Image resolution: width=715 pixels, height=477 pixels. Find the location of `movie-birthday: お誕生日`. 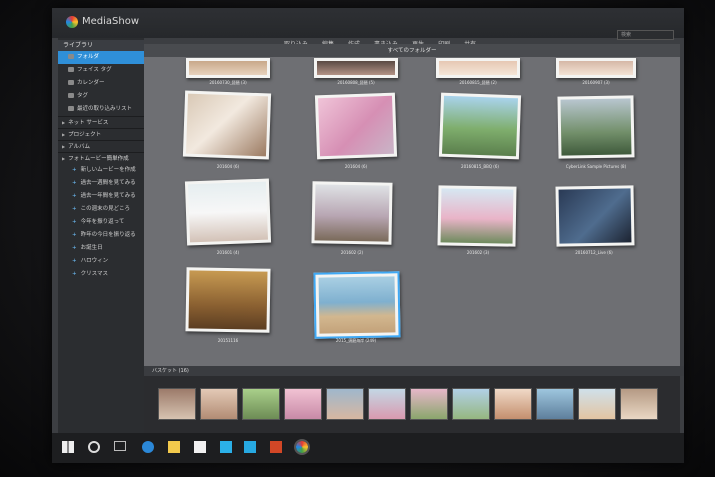

movie-birthday: お誕生日 is located at coordinates (101, 248).